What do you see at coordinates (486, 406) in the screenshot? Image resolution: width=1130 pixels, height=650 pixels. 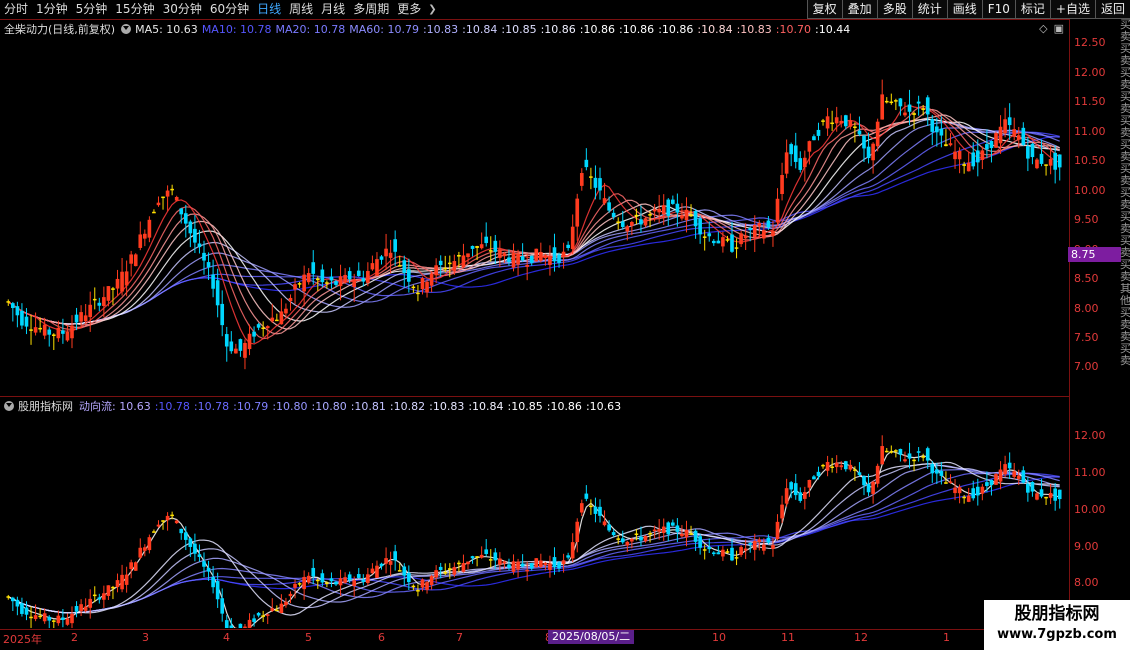 I see `sub-value: :10.84` at bounding box center [486, 406].